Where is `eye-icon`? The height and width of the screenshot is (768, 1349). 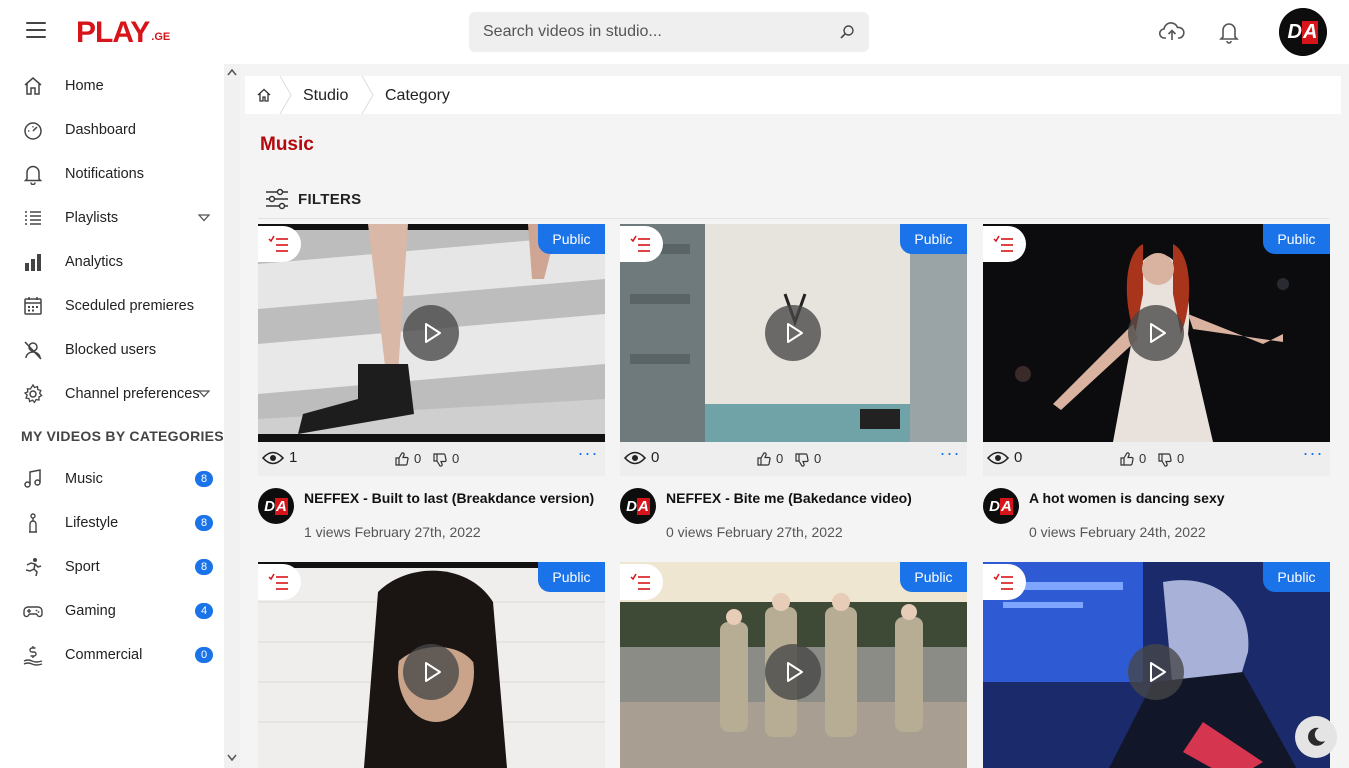
eye-icon is located at coordinates (635, 458).